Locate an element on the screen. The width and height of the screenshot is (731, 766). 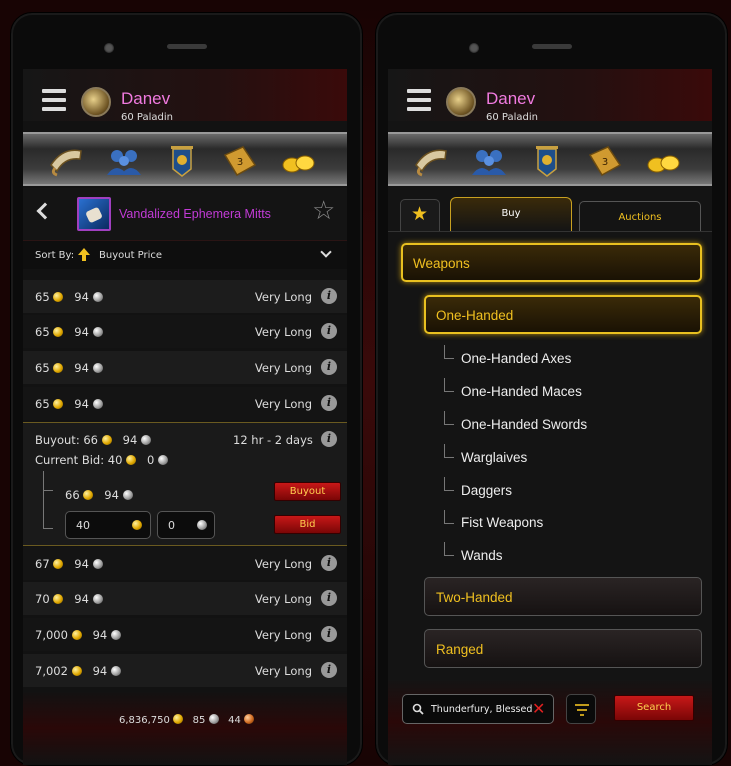
back-chevron-icon is located at coordinates (45, 211).